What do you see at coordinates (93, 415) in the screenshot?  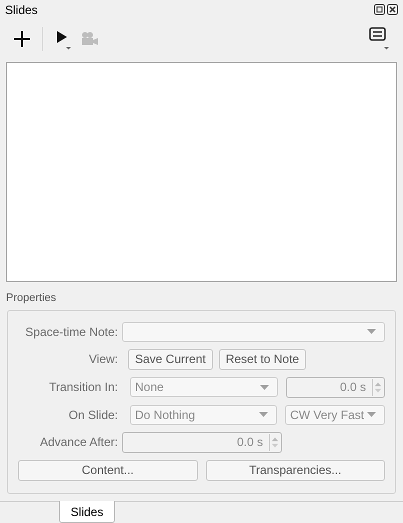 I see `field-label: On Slide:` at bounding box center [93, 415].